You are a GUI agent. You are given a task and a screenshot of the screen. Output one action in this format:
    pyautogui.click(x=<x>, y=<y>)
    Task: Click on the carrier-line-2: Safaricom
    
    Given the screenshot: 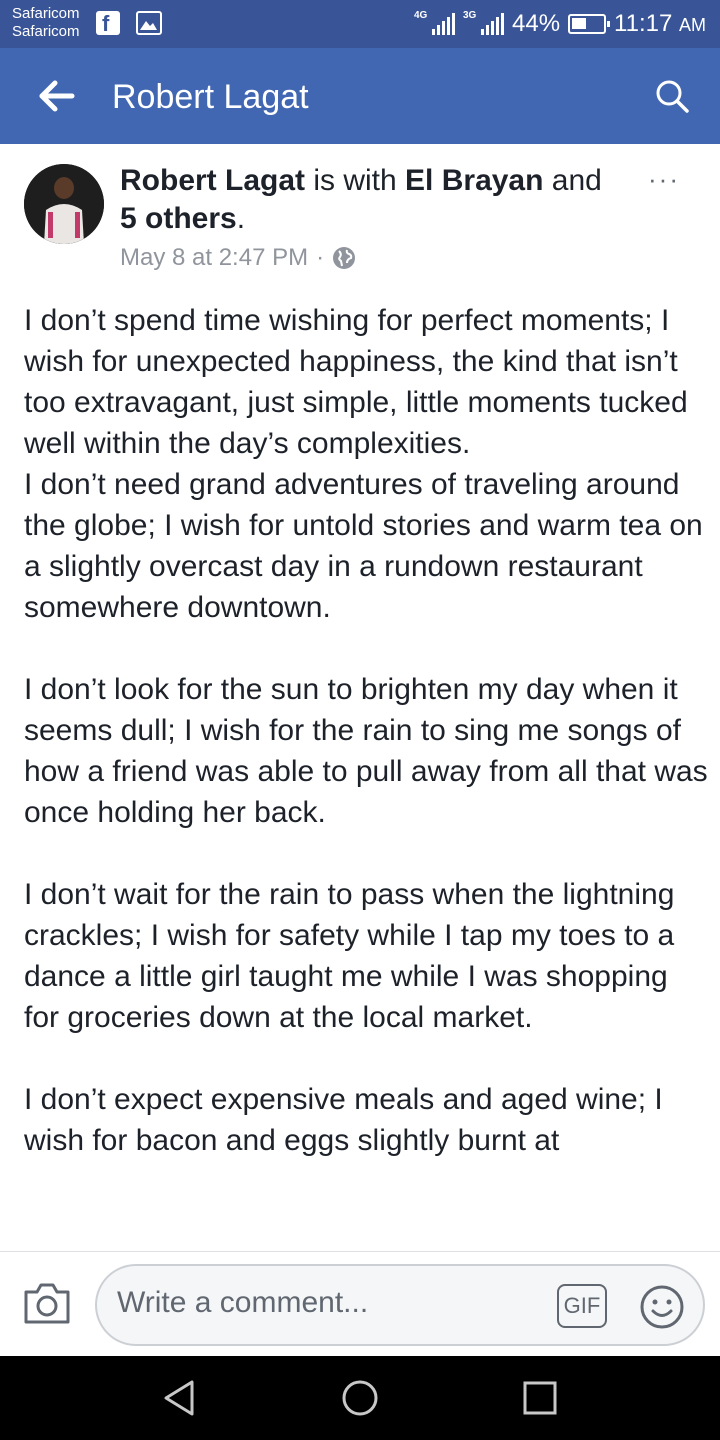 What is the action you would take?
    pyautogui.click(x=46, y=31)
    